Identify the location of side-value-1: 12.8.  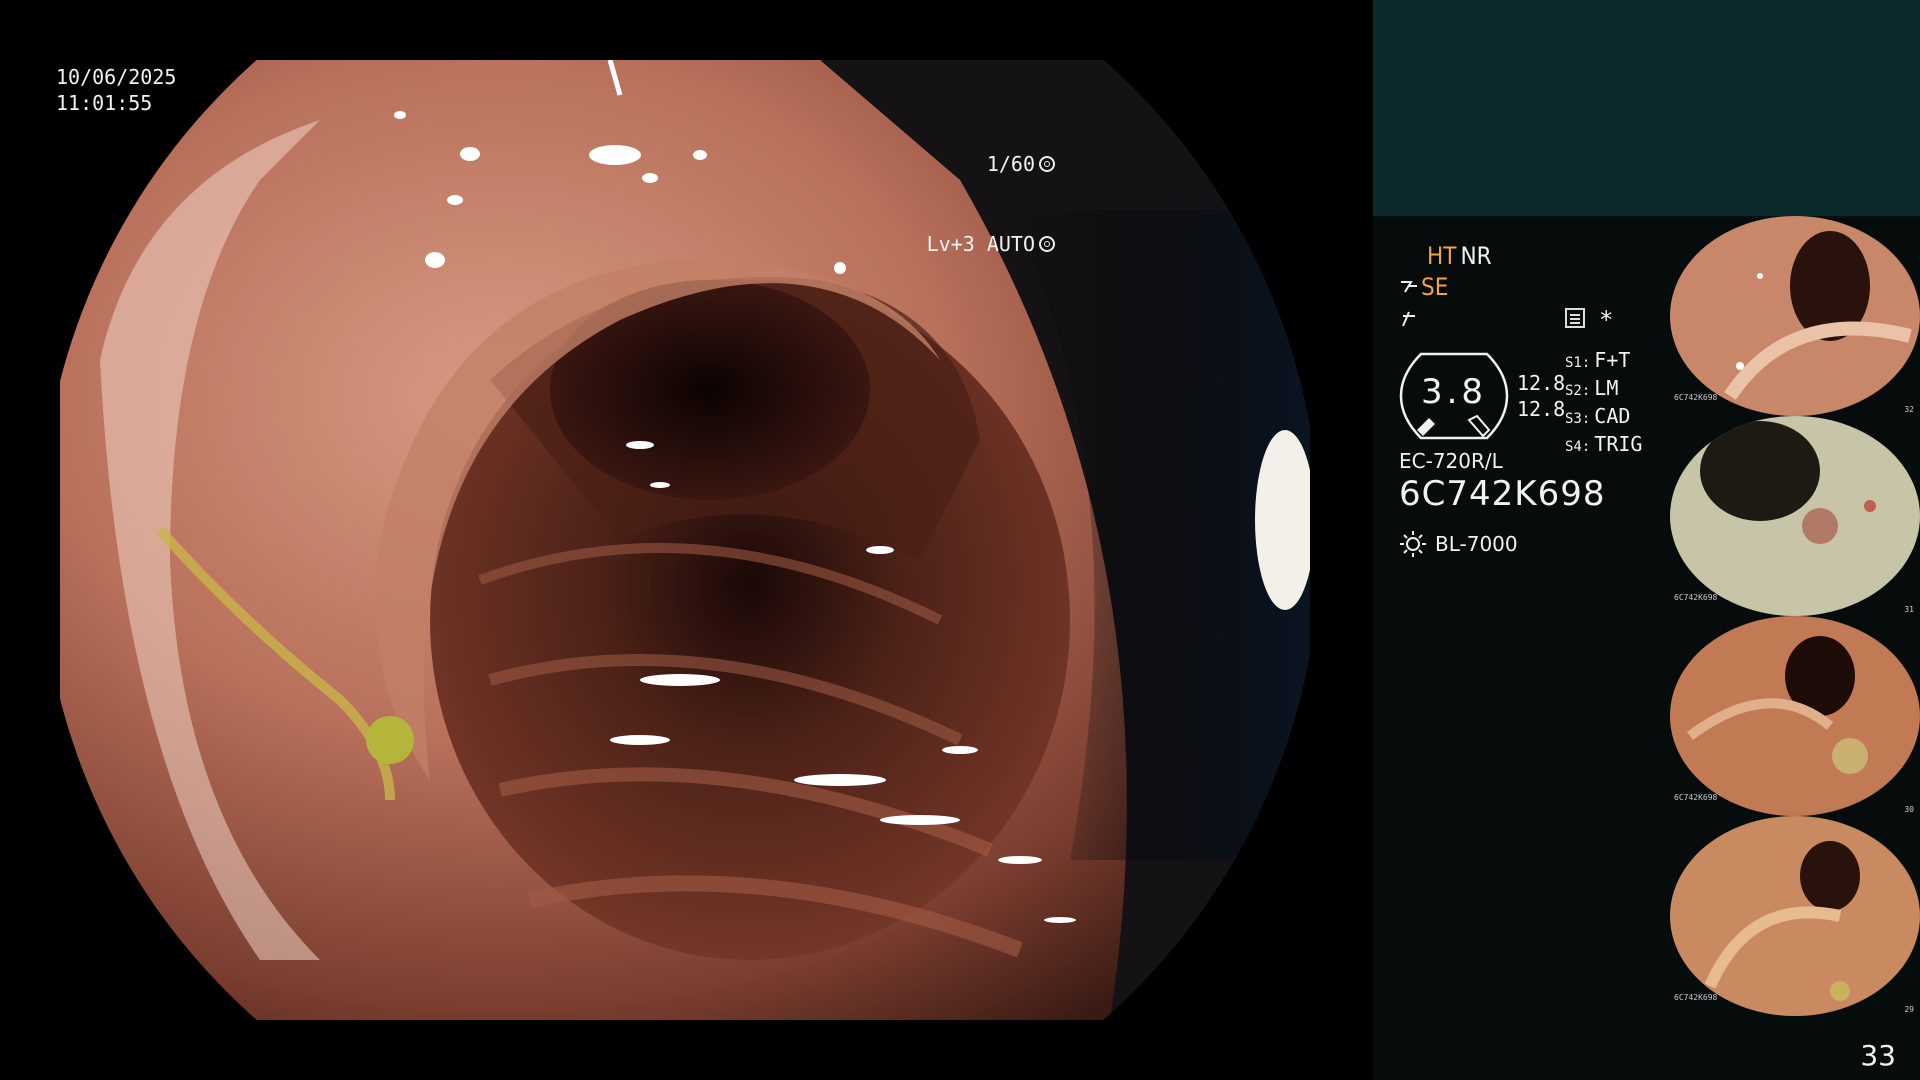
(1541, 383).